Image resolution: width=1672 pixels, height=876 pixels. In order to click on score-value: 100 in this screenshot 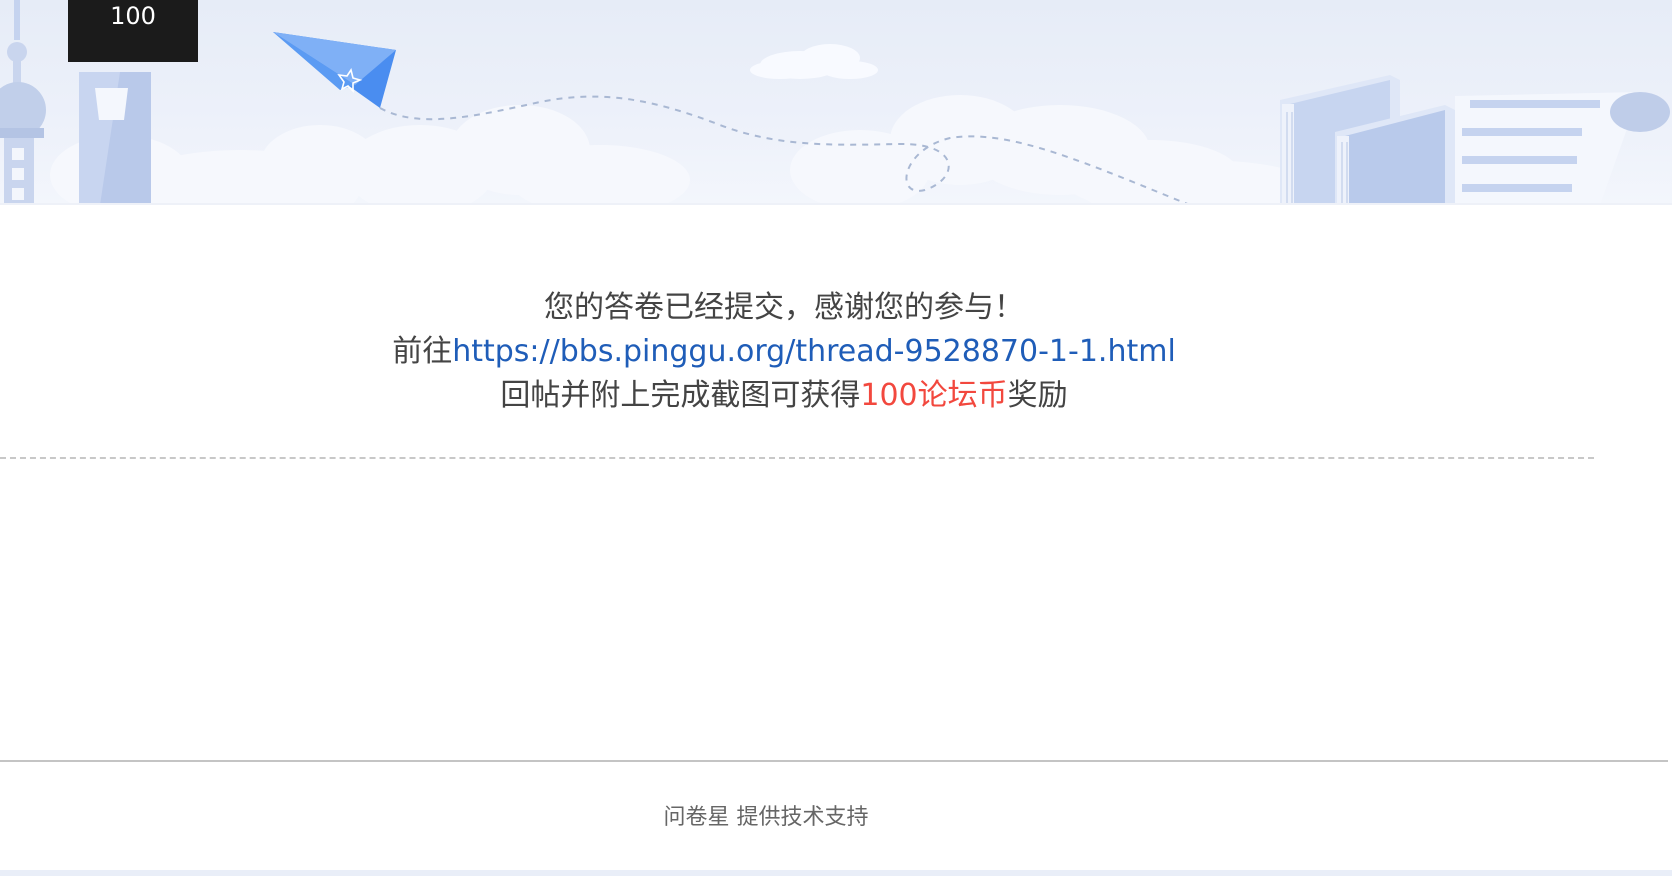, I will do `click(133, 16)`.